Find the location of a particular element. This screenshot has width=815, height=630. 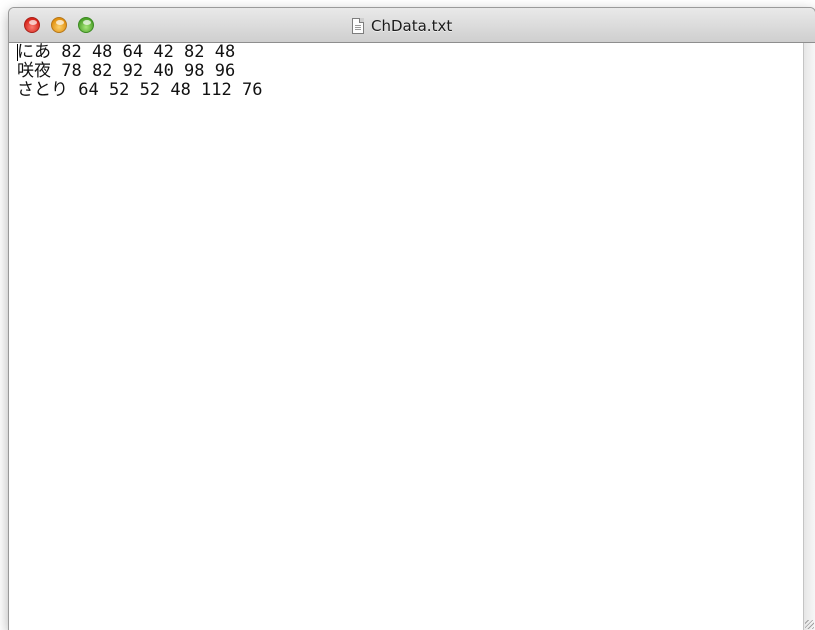

close-button is located at coordinates (32, 25).